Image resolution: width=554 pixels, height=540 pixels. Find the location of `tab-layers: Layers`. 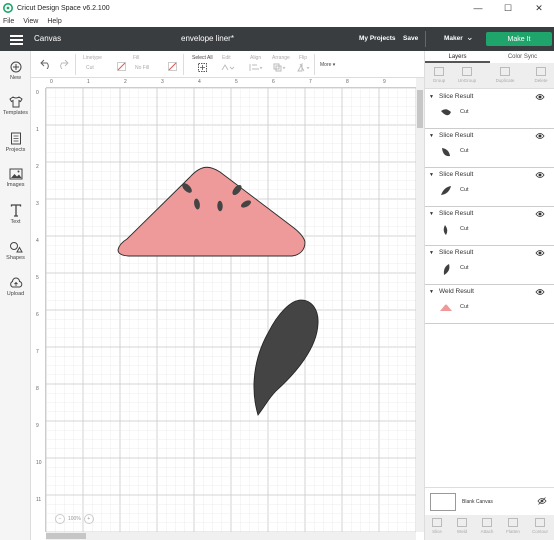

tab-layers: Layers is located at coordinates (457, 57).